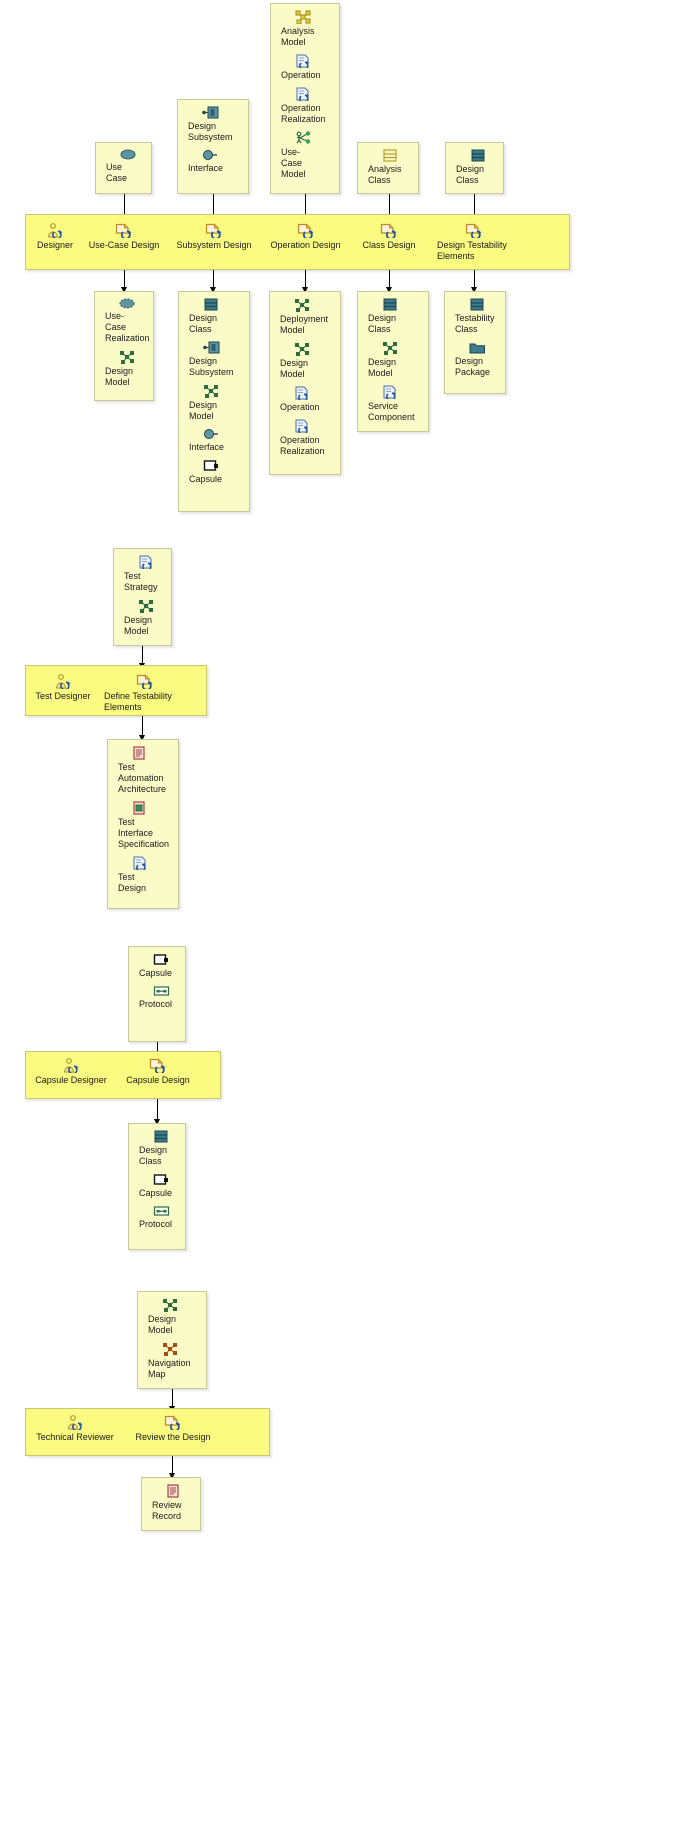 The height and width of the screenshot is (1836, 692). I want to click on use-case-model-icon, so click(303, 138).